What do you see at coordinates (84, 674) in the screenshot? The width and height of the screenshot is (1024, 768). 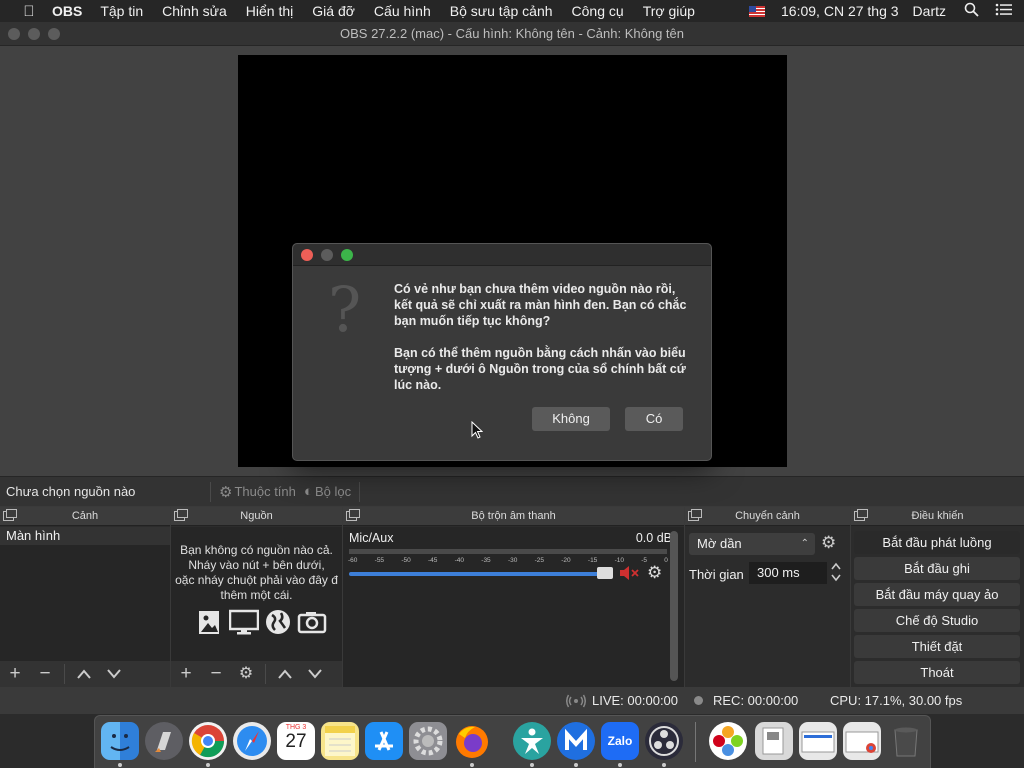 I see `move-scene-up-button` at bounding box center [84, 674].